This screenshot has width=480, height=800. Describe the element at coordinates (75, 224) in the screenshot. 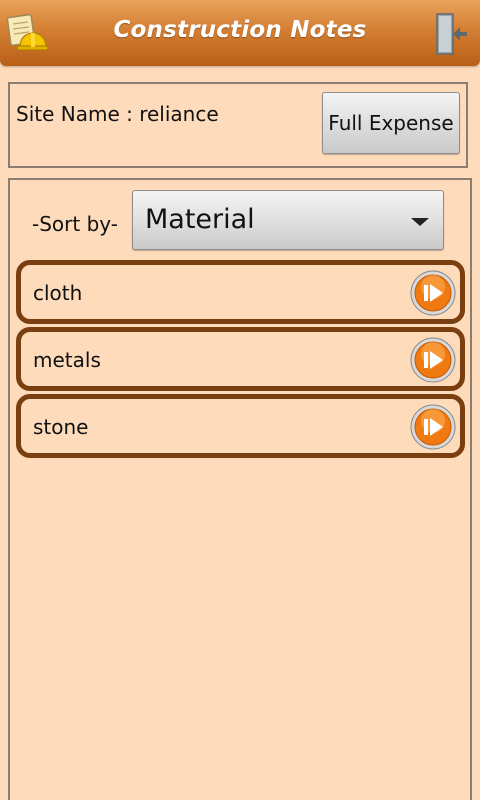

I see `sort-by-label: -Sort by-` at that location.